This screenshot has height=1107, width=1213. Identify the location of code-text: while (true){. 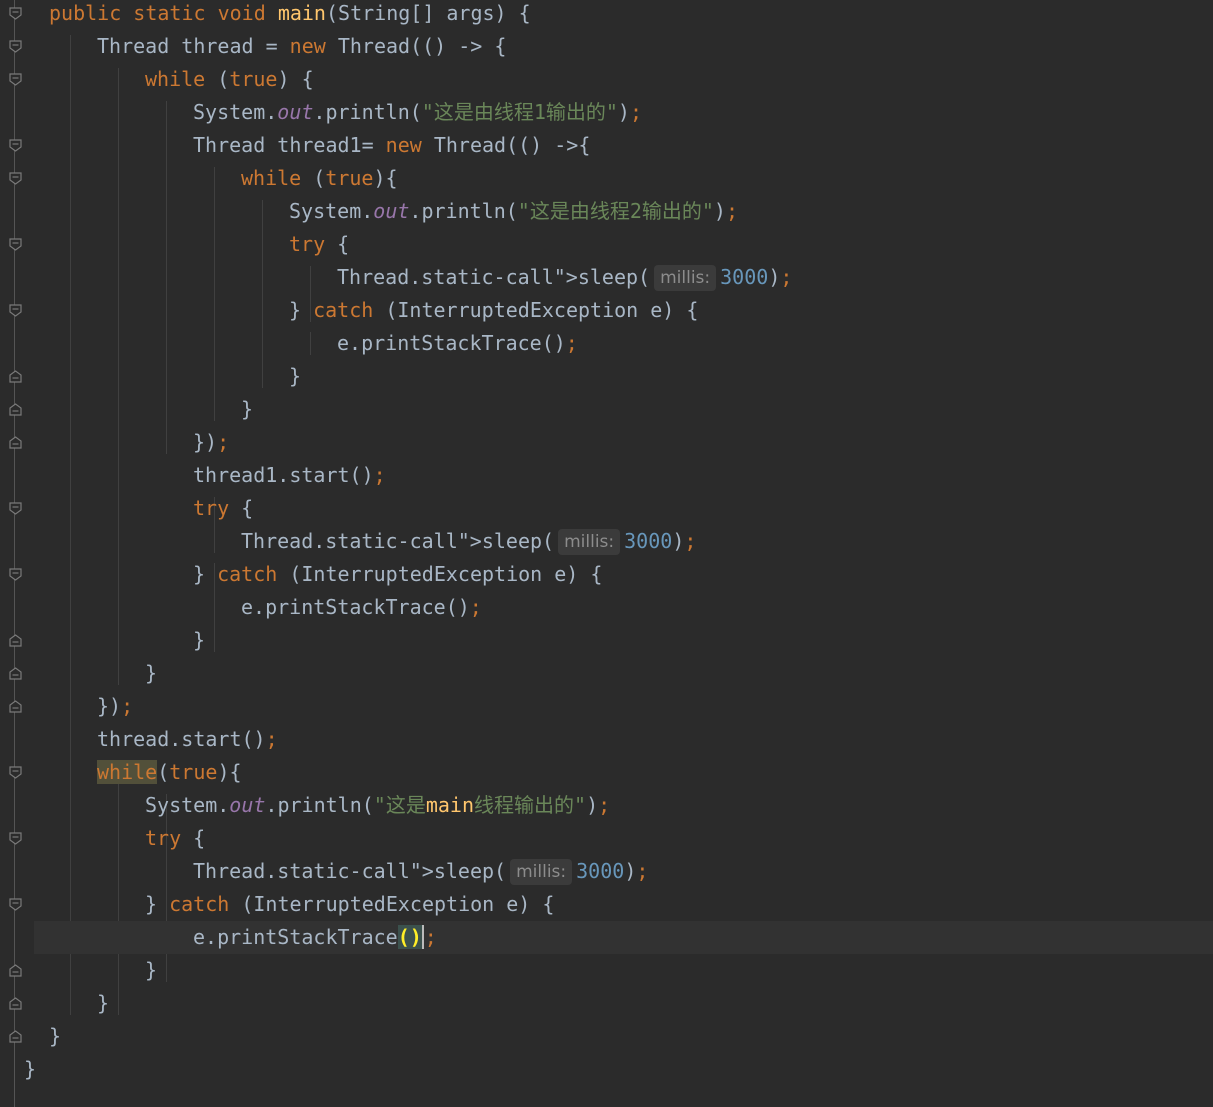
(319, 178).